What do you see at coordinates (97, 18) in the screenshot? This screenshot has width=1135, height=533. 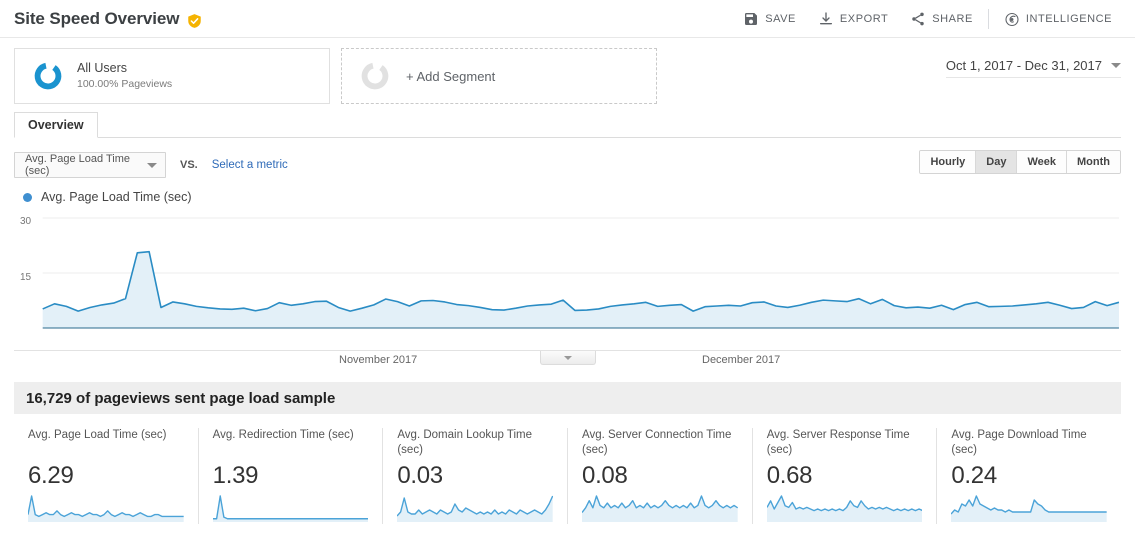 I see `page-title: Site Speed Overview` at bounding box center [97, 18].